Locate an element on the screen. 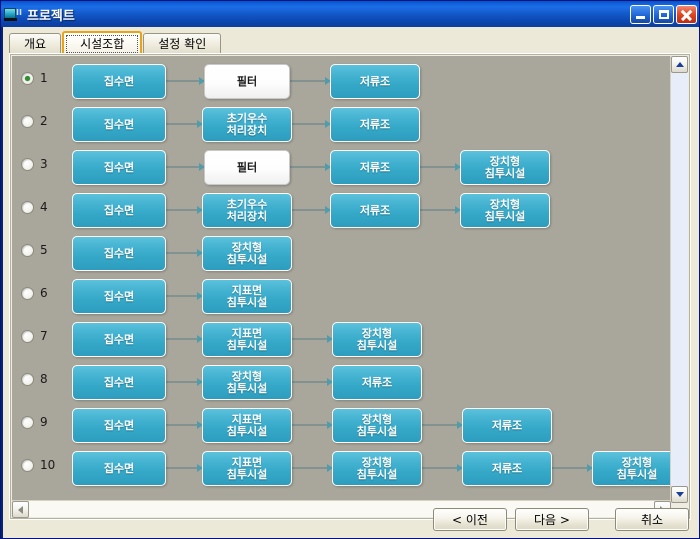 This screenshot has width=700, height=539. window-title: 프로젝트 is located at coordinates (51, 16).